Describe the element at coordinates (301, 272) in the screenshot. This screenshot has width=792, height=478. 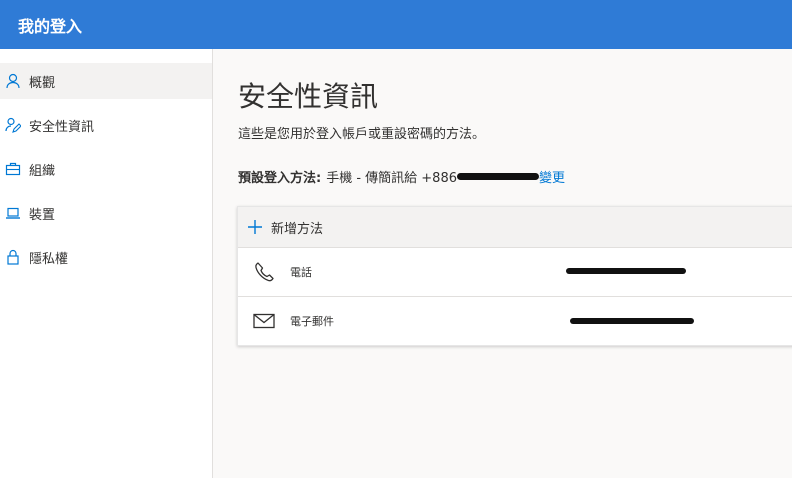
I see `method-label: 電話` at that location.